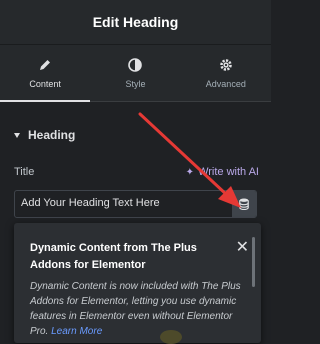  I want to click on annotation-arrow, so click(189, 160).